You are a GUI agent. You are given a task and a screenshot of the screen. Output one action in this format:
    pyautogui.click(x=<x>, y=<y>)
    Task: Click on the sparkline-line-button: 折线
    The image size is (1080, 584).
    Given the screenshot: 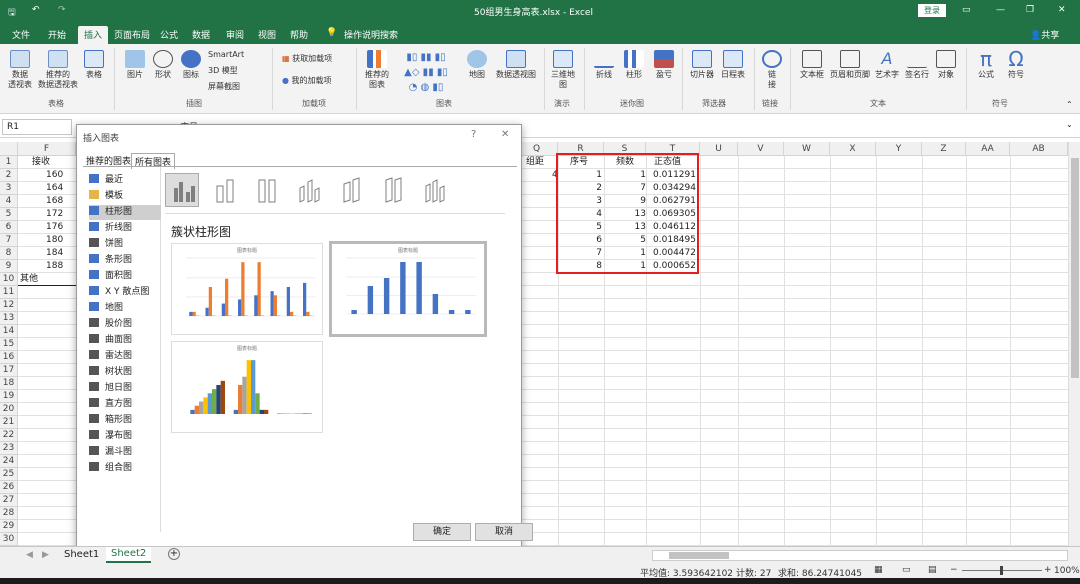 What is the action you would take?
    pyautogui.click(x=604, y=65)
    